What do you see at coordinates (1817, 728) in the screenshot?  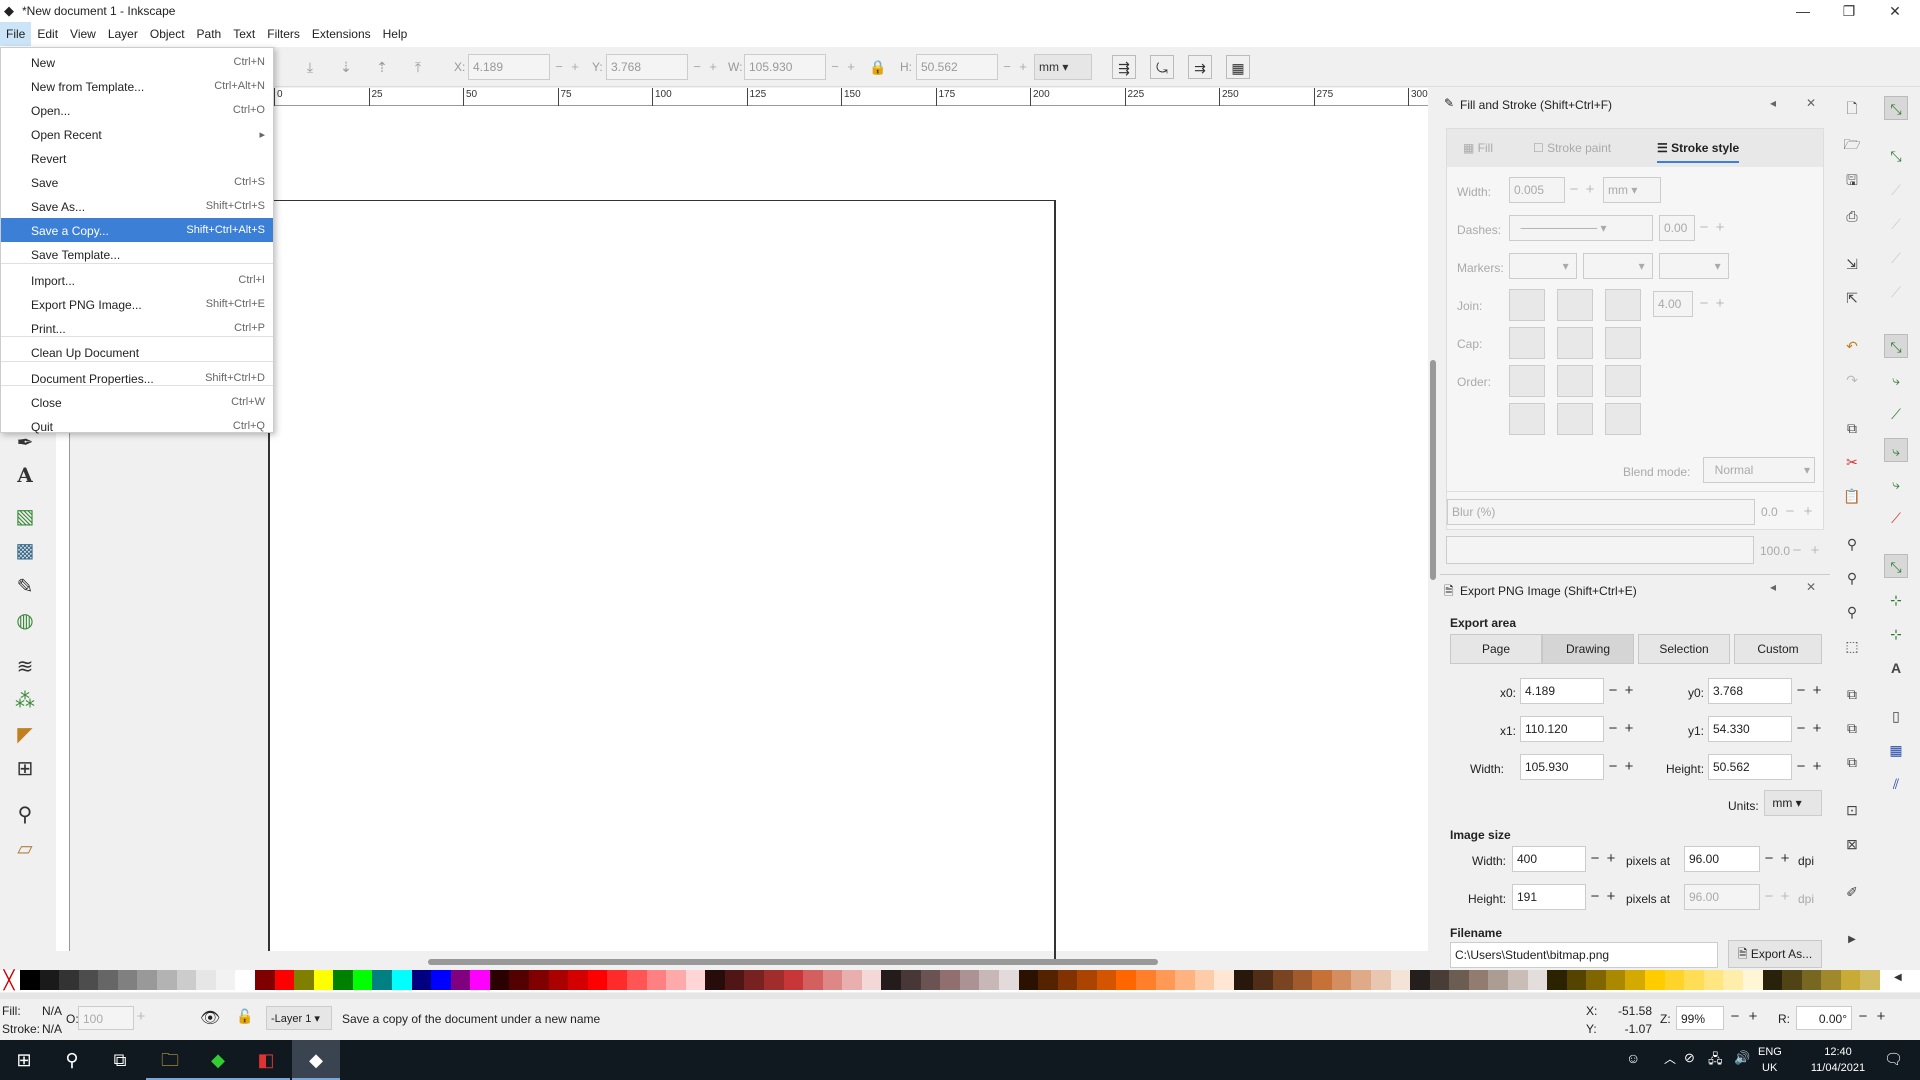 I see `y1-plus: +` at bounding box center [1817, 728].